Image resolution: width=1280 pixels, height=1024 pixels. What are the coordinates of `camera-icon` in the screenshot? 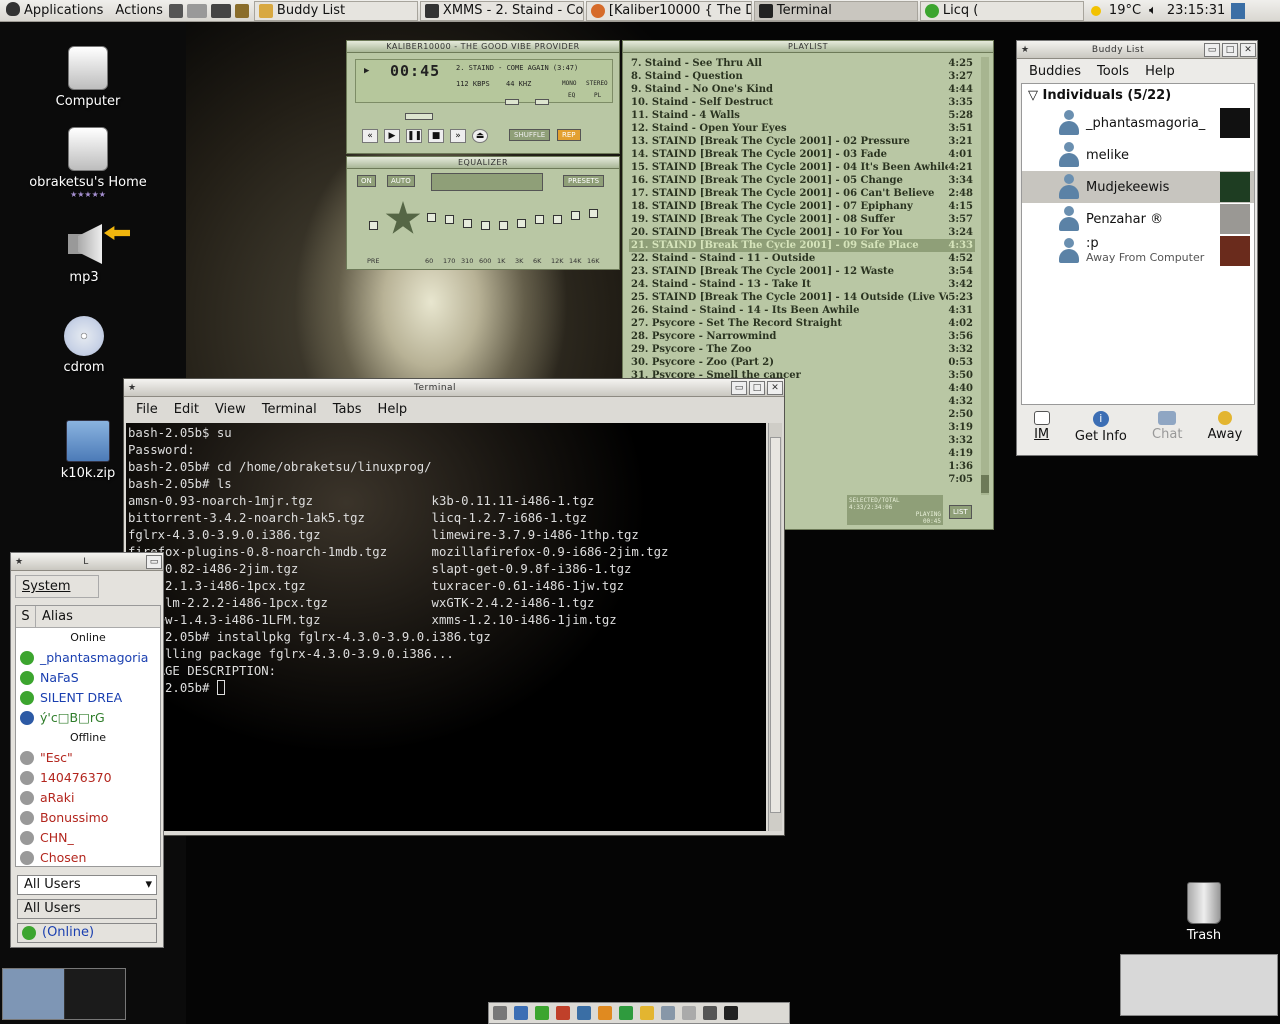 It's located at (220, 10).